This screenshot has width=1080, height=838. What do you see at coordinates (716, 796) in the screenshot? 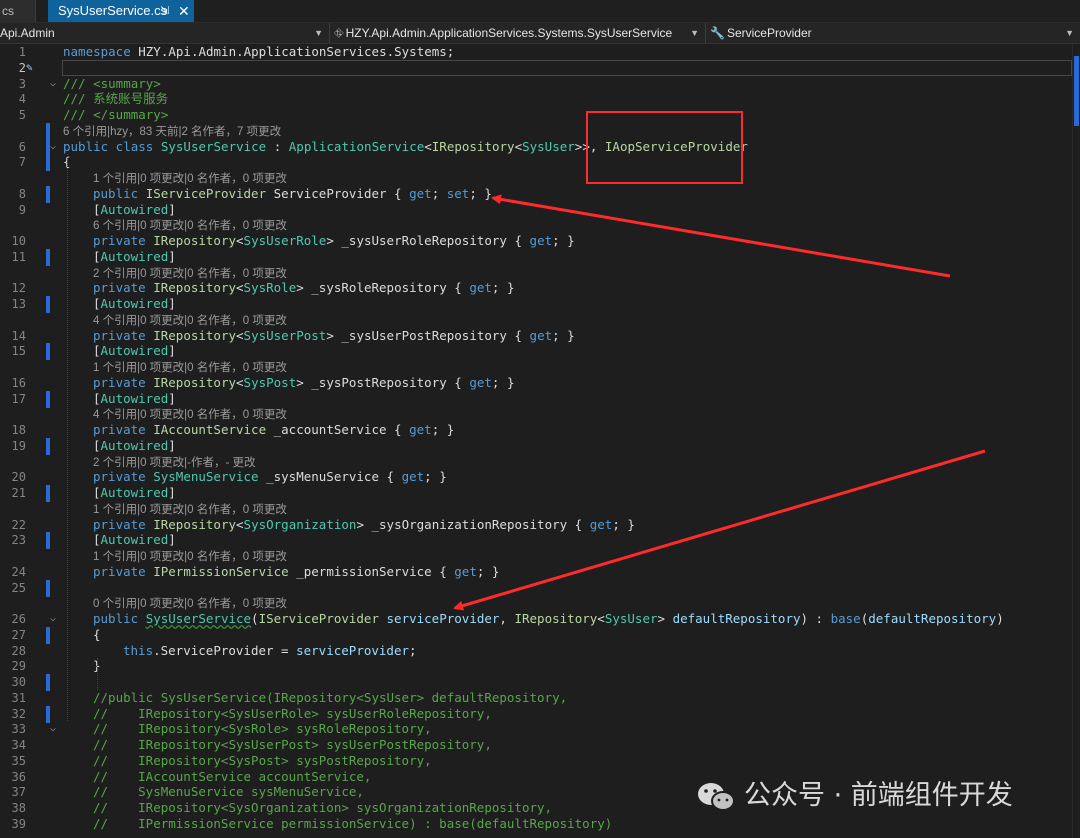
I see `wechat-icon` at bounding box center [716, 796].